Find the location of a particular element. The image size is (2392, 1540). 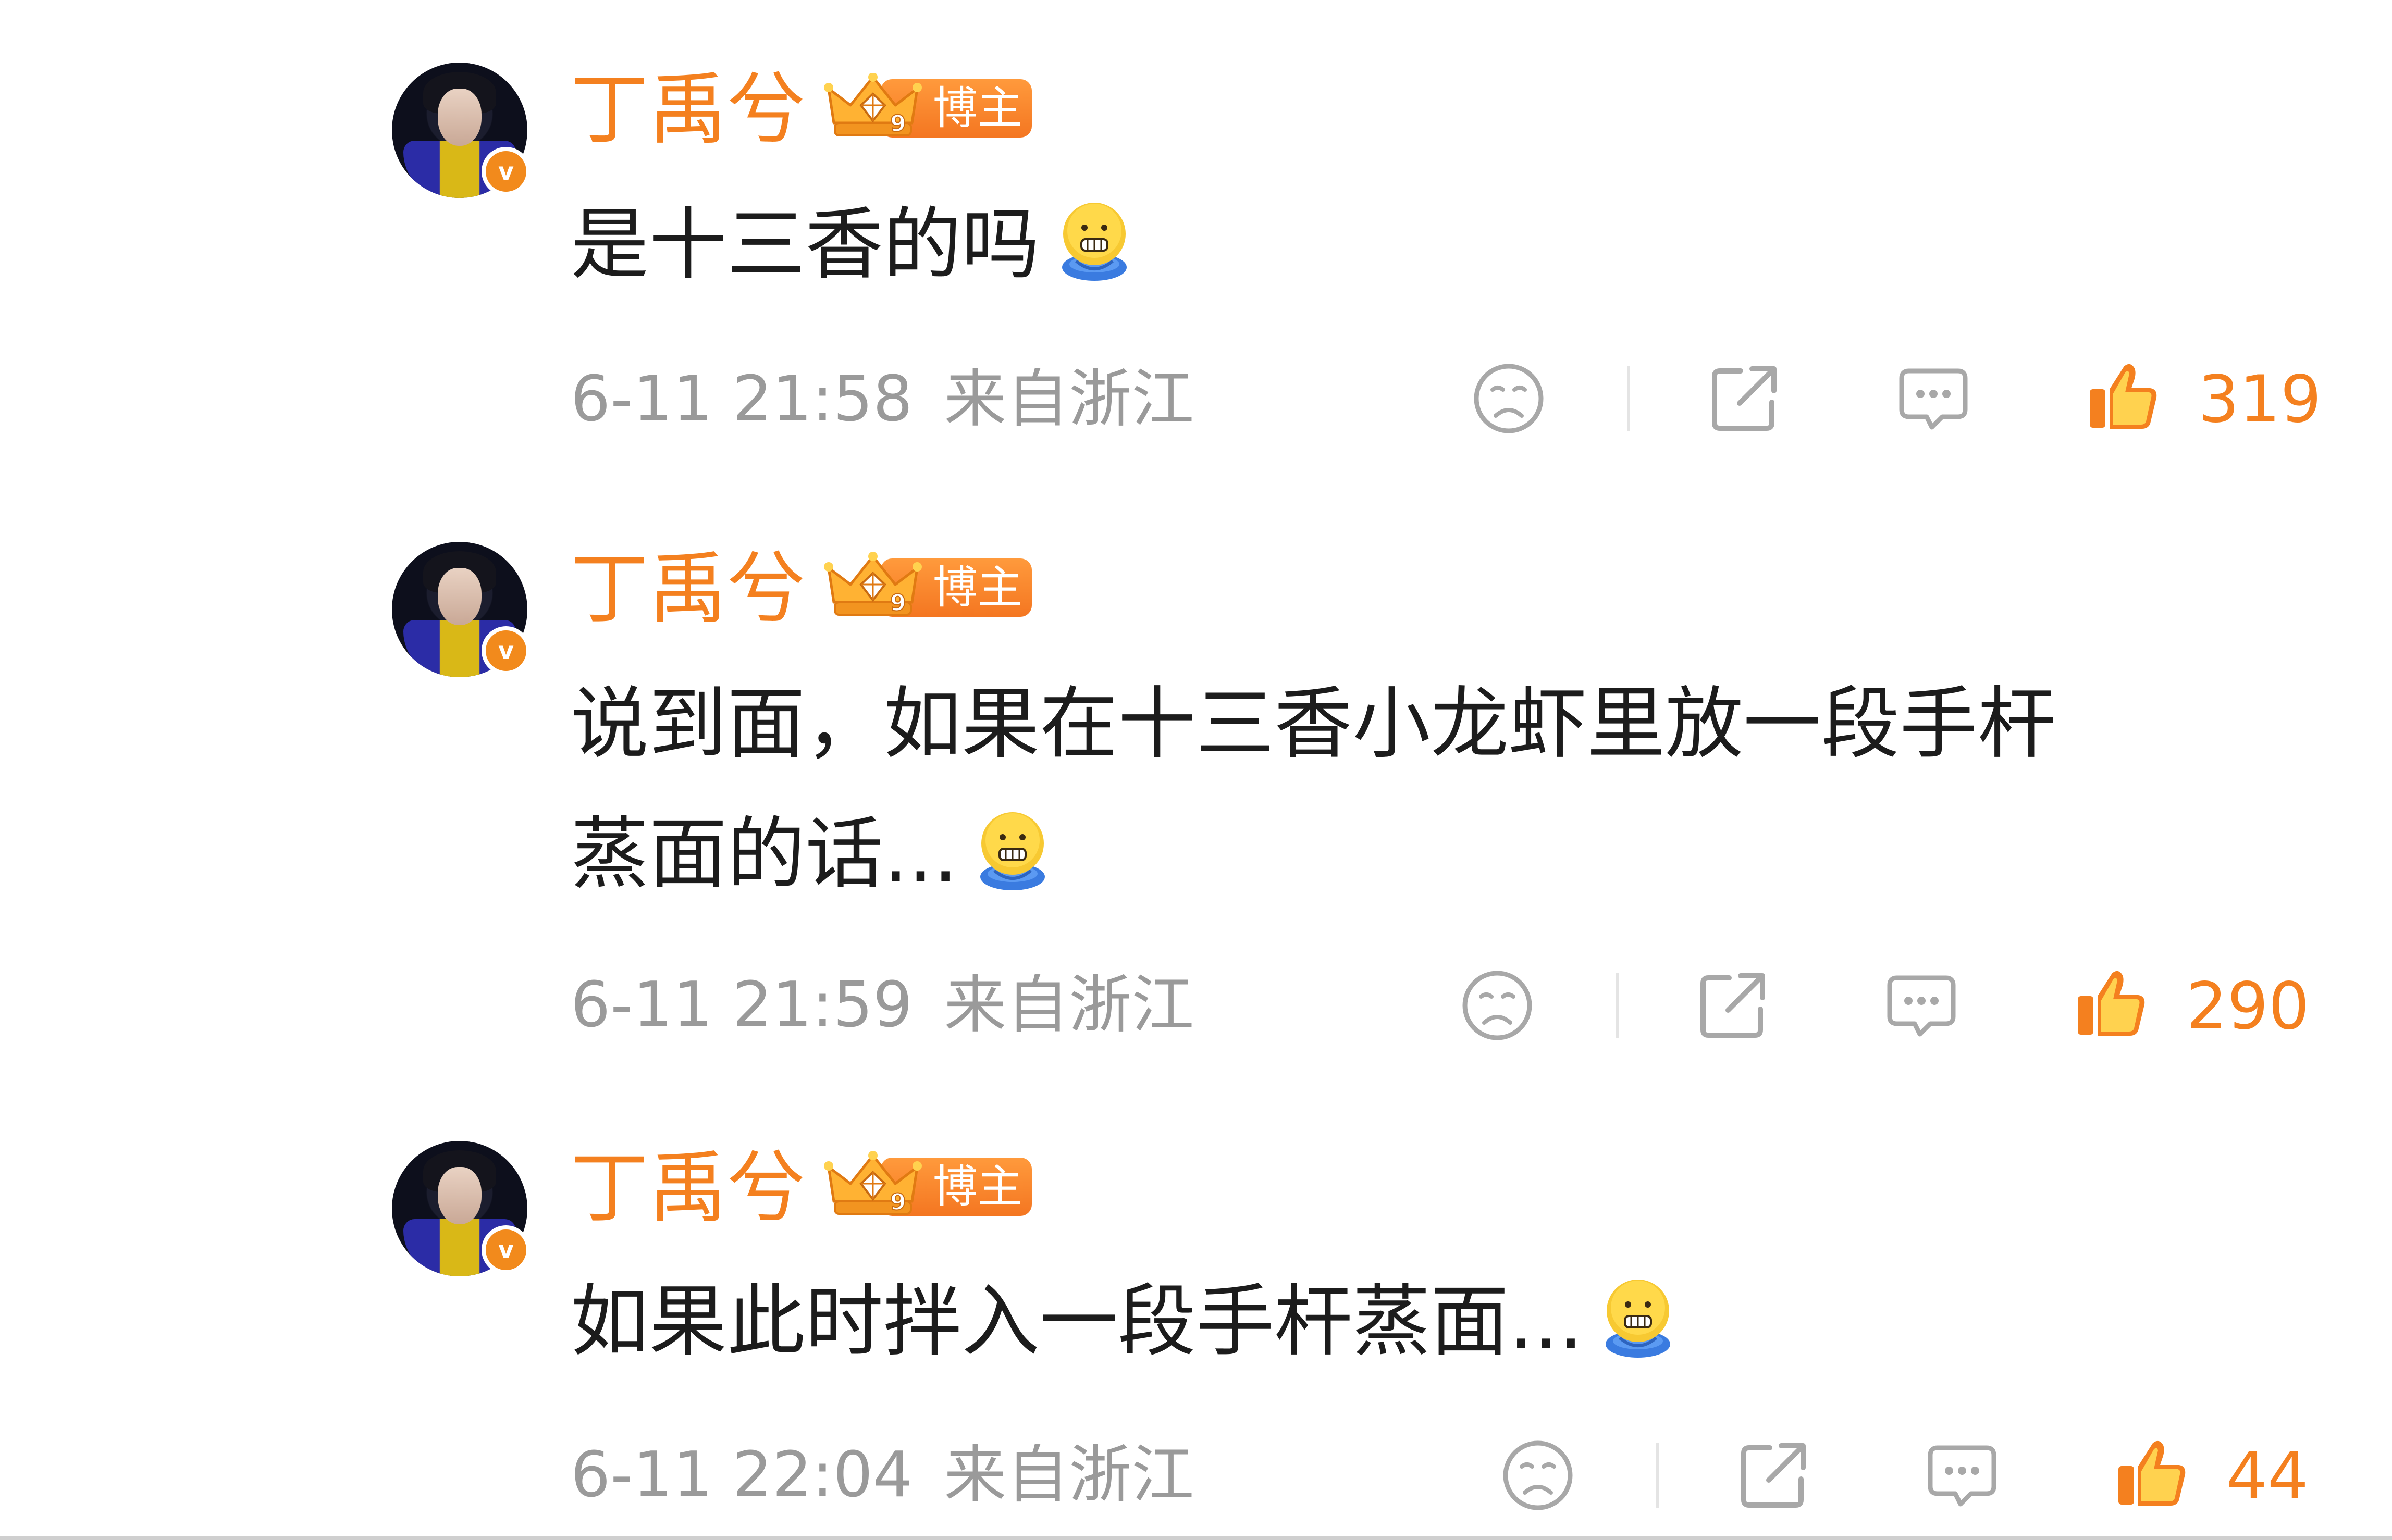

bottom-divider is located at coordinates (1196, 1538).